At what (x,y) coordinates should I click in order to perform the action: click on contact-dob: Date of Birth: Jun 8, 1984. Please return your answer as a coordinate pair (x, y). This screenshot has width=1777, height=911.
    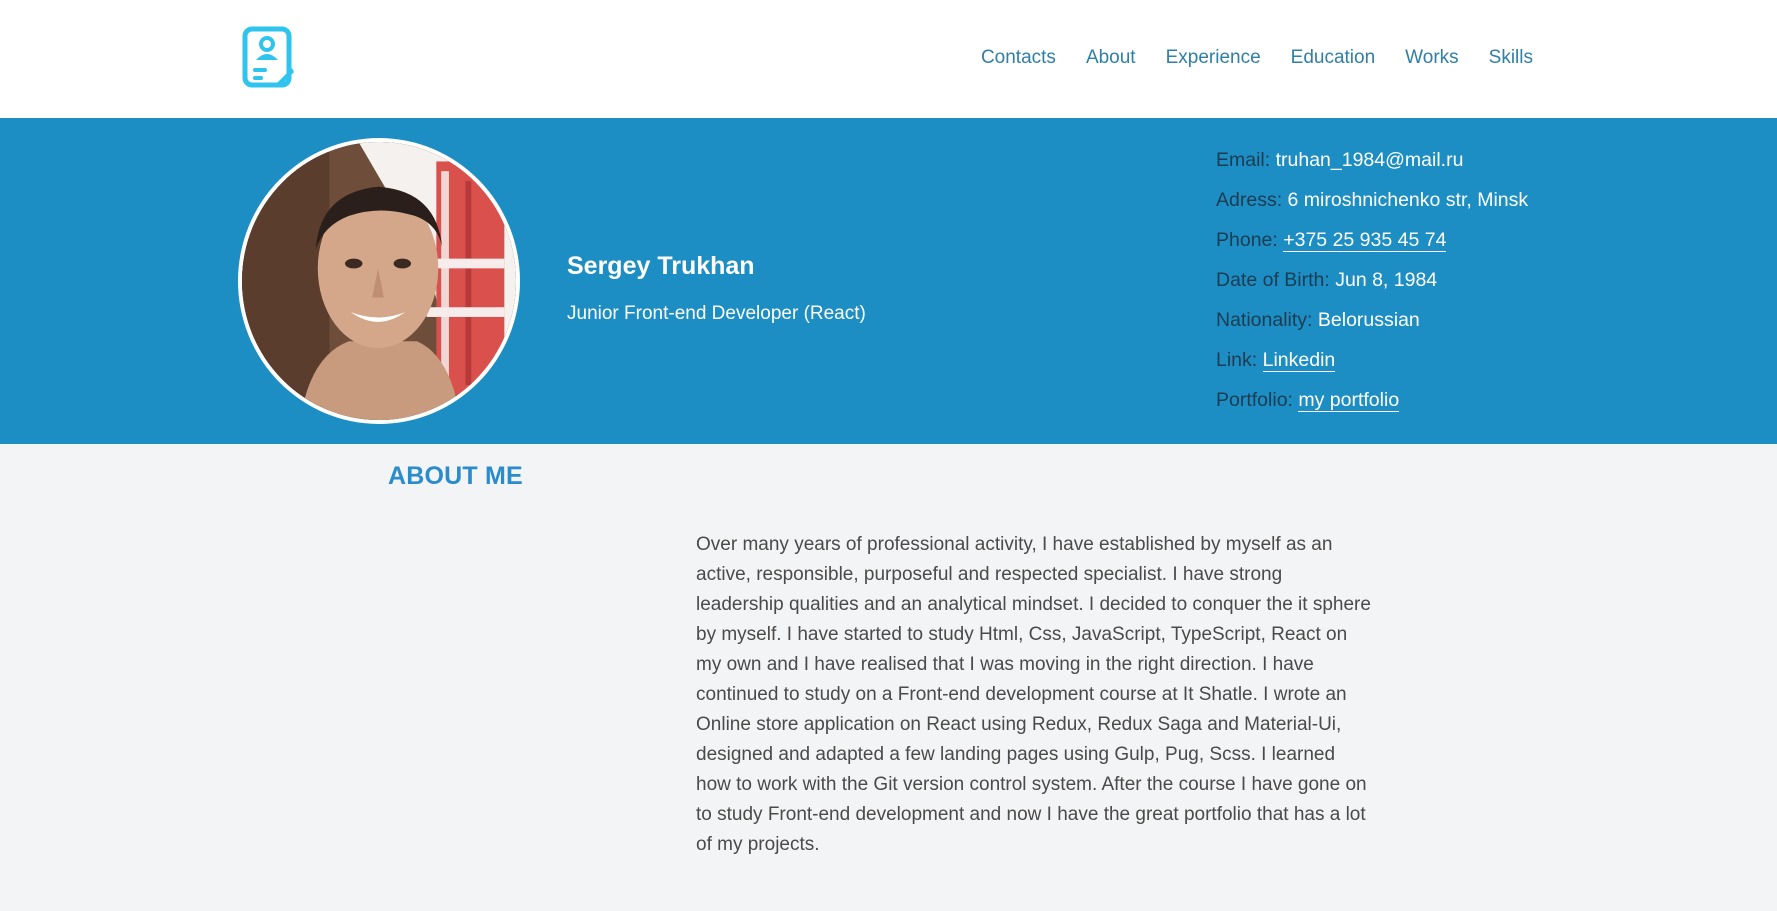
    Looking at the image, I should click on (1372, 286).